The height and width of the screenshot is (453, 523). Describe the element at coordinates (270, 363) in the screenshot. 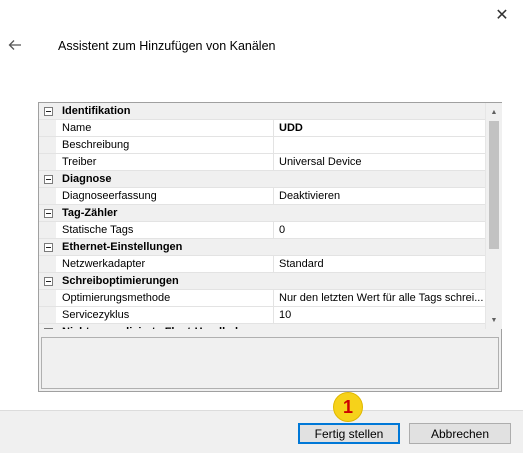

I see `description-pane` at that location.